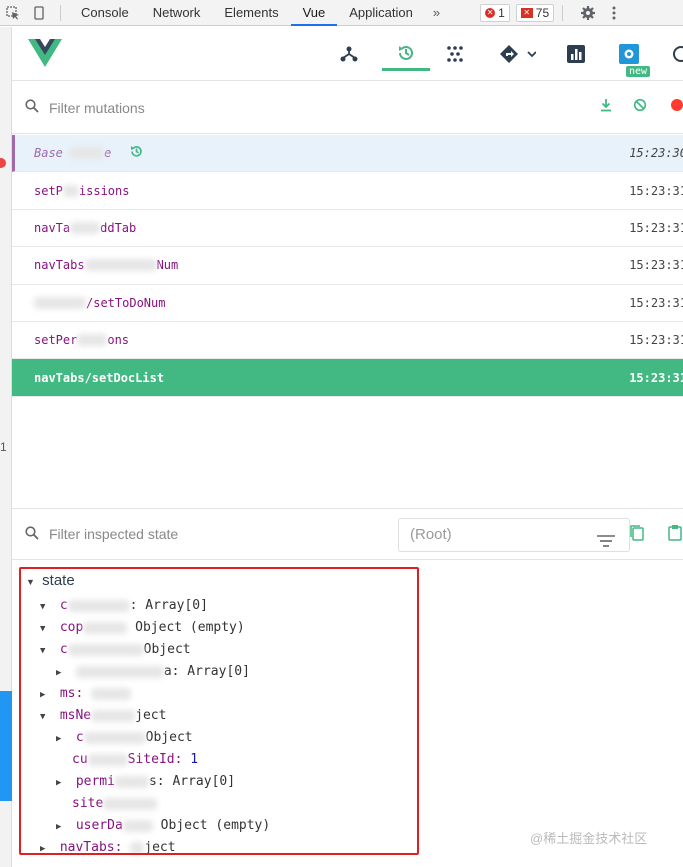 The image size is (683, 867). I want to click on mutation-filter-bar: Filter mutations, so click(347, 108).